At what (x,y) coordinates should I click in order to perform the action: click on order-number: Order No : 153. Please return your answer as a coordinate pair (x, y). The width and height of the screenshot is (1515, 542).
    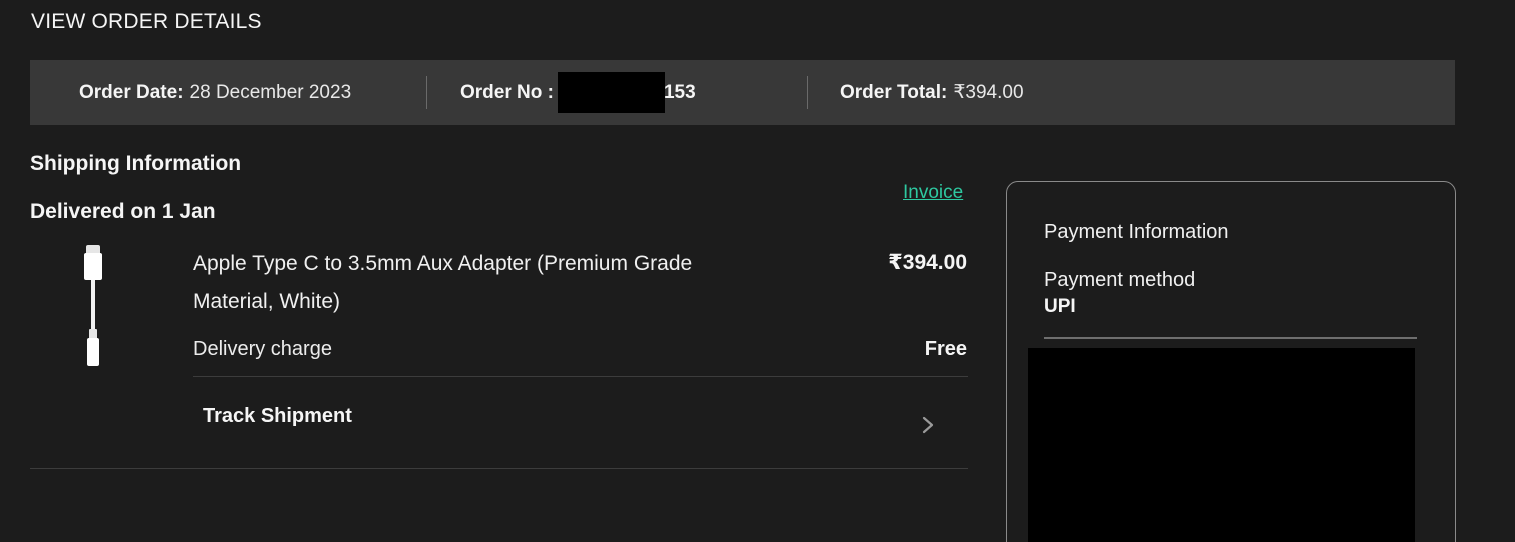
    Looking at the image, I should click on (578, 92).